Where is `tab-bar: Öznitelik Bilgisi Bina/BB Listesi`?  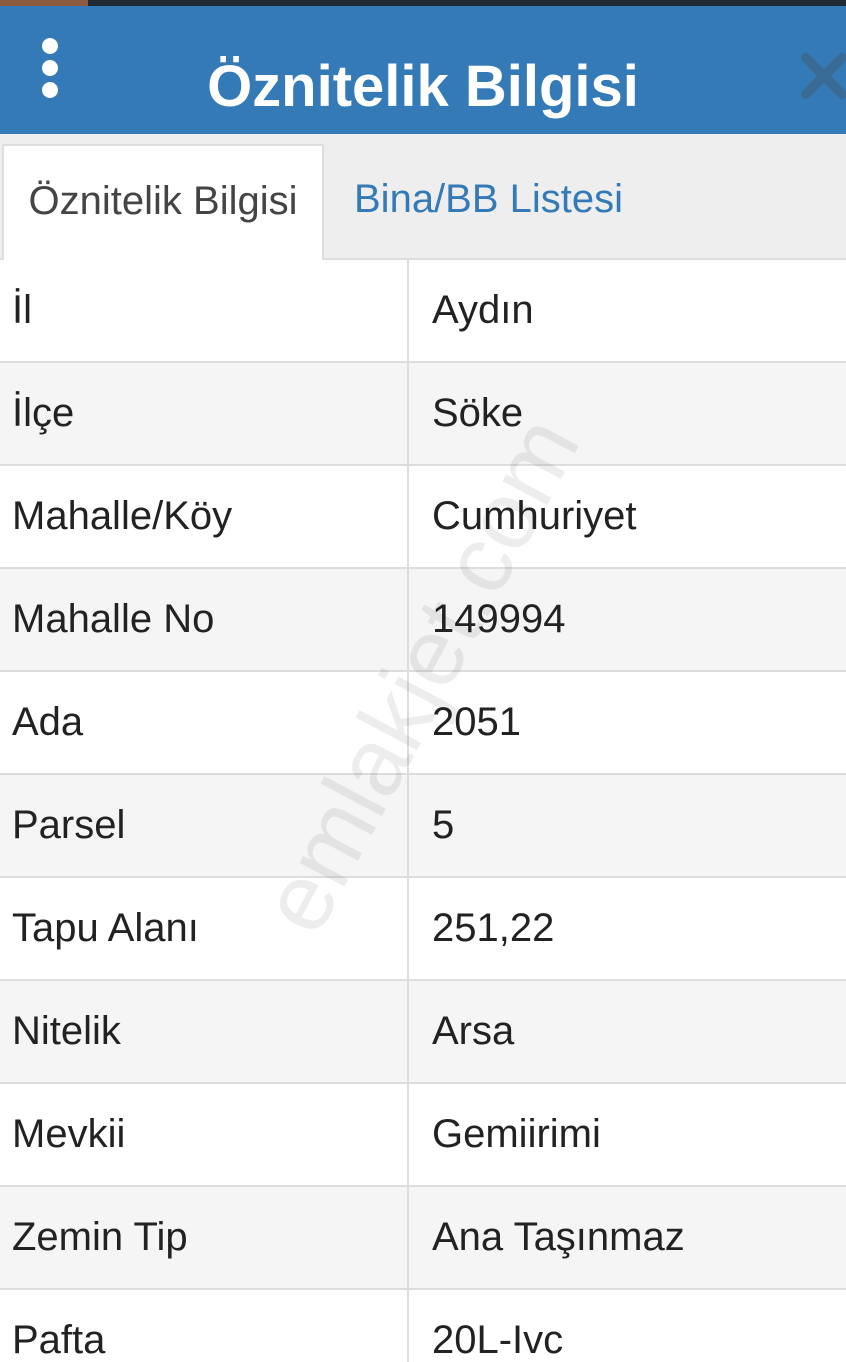 tab-bar: Öznitelik Bilgisi Bina/BB Listesi is located at coordinates (423, 197).